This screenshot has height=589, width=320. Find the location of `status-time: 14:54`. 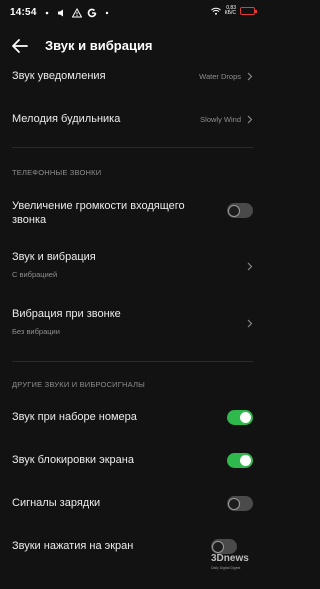

status-time: 14:54 is located at coordinates (23, 12).